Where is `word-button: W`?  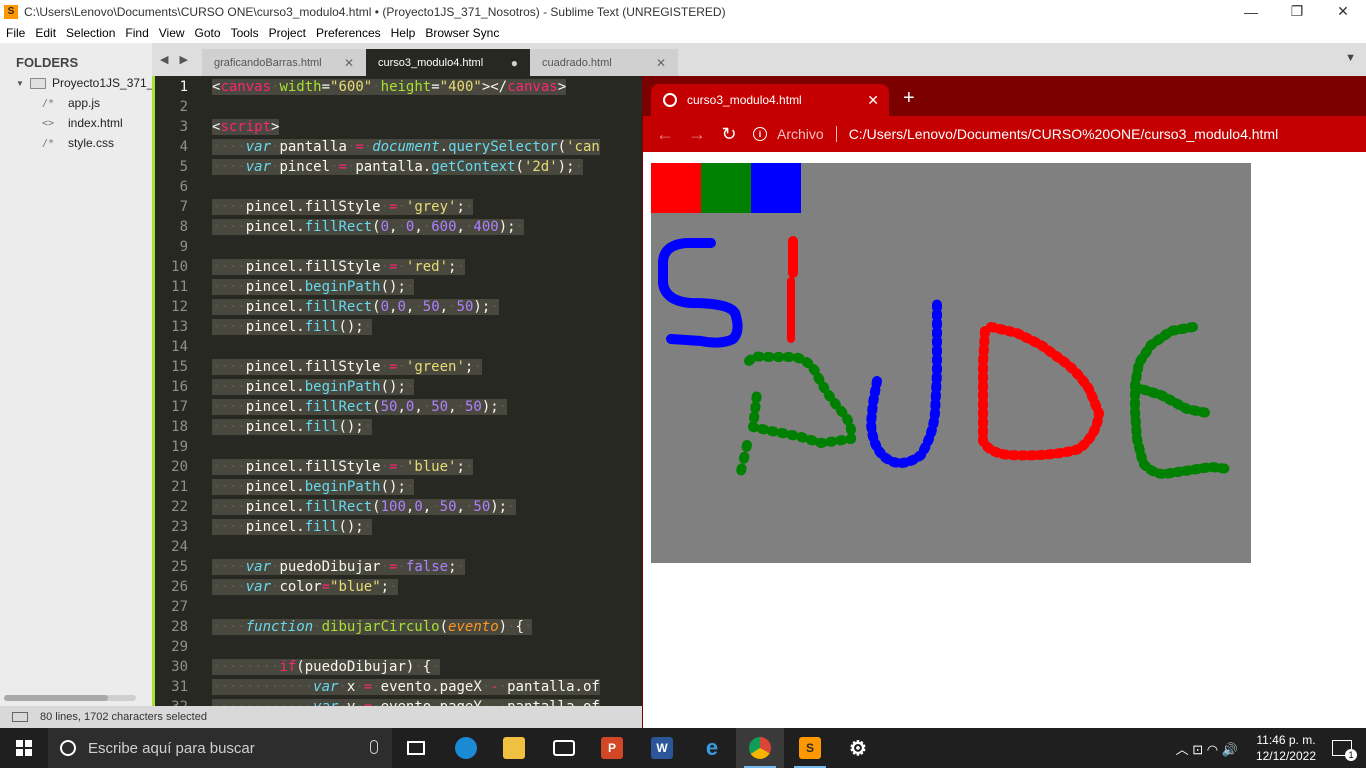
word-button: W is located at coordinates (662, 748).